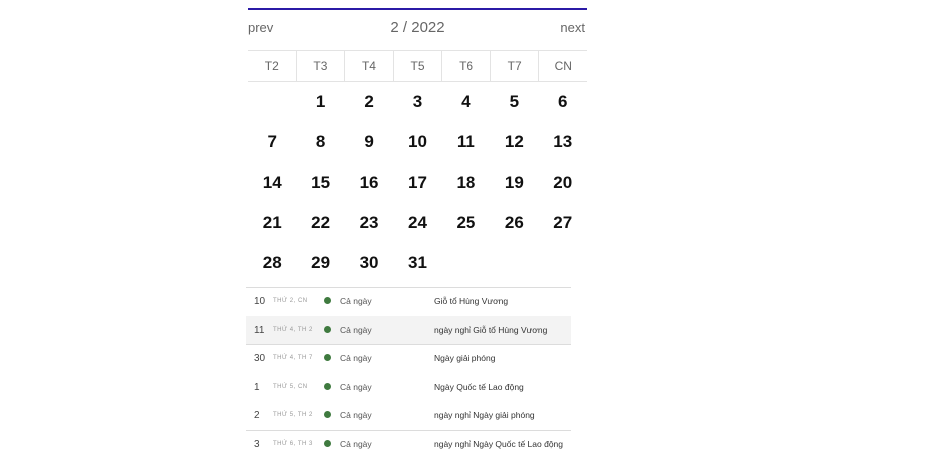  I want to click on weekday-label: T4, so click(368, 66).